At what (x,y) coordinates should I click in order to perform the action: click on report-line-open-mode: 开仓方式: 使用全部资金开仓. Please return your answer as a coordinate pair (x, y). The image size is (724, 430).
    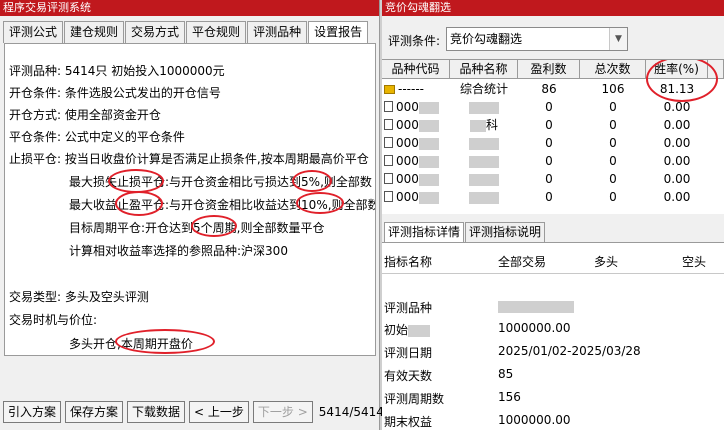
    Looking at the image, I should click on (85, 115).